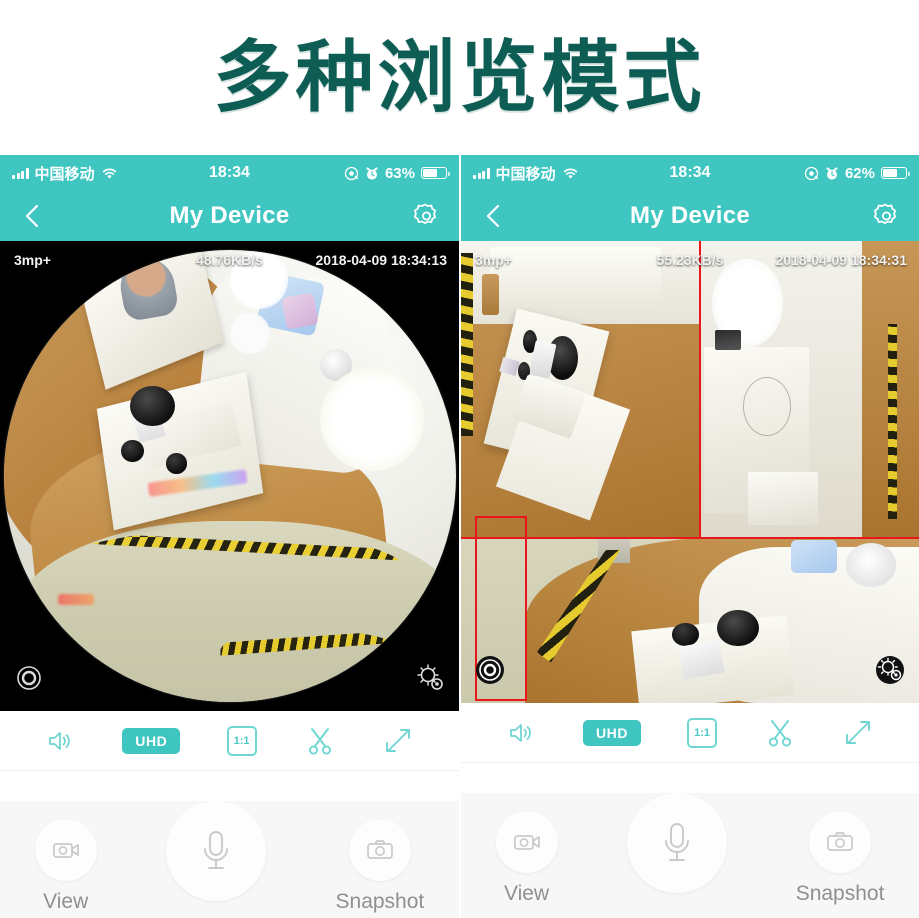  Describe the element at coordinates (859, 173) in the screenshot. I see `battery-percent-label: 62%` at that location.